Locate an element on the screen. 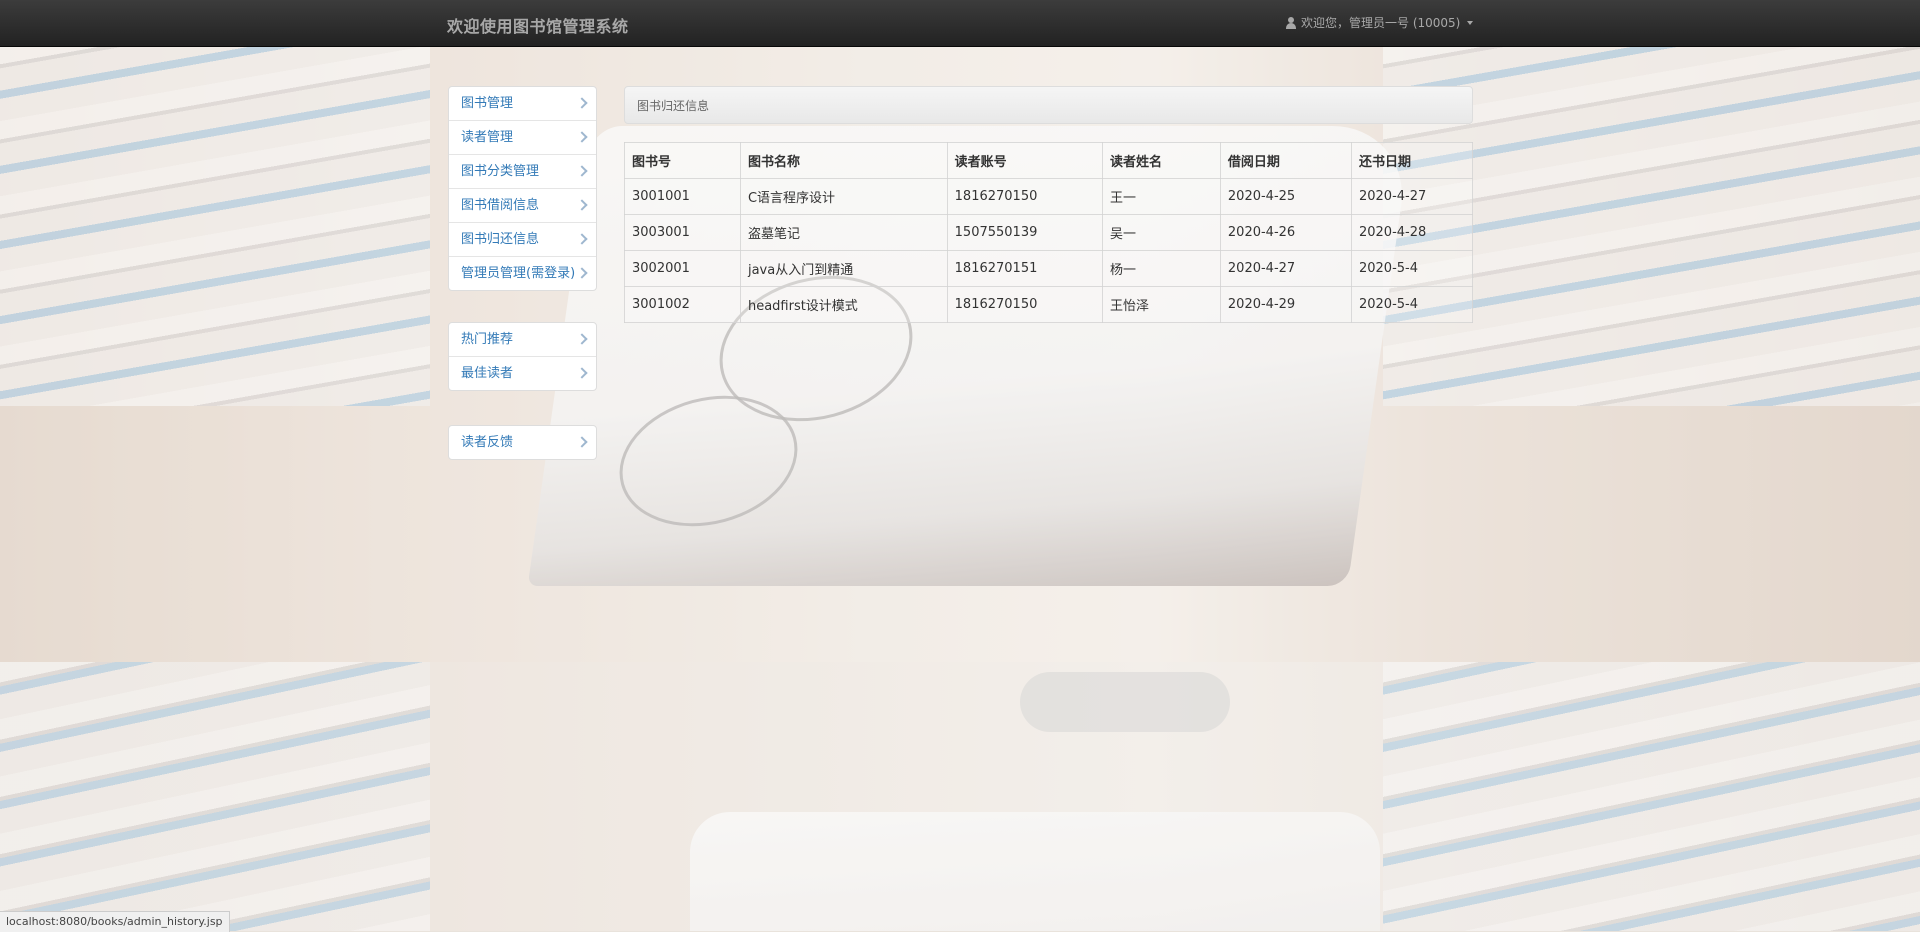 The image size is (1920, 932). sidebar-item-reader-feedback: 读者反馈 is located at coordinates (522, 442).